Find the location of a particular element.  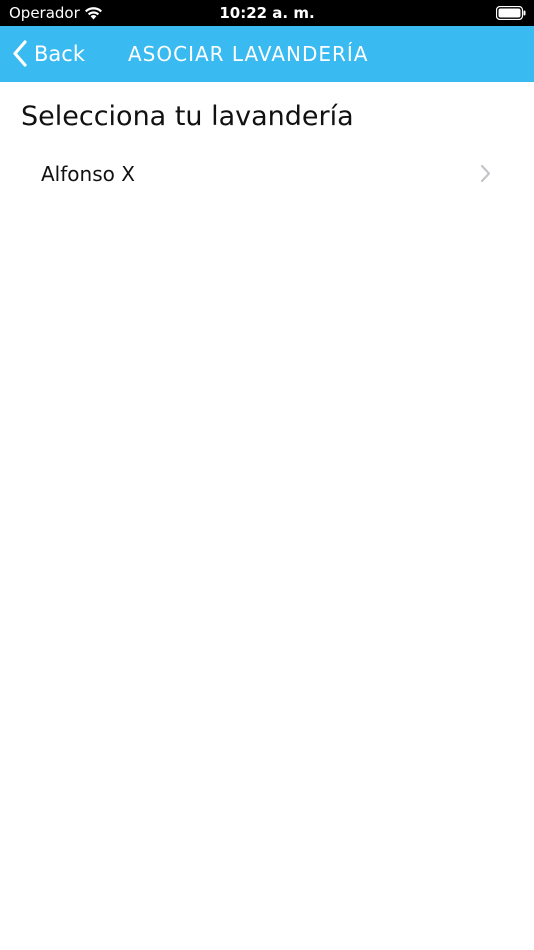

status-bar: Operador 10:22 a. m. is located at coordinates (267, 13).